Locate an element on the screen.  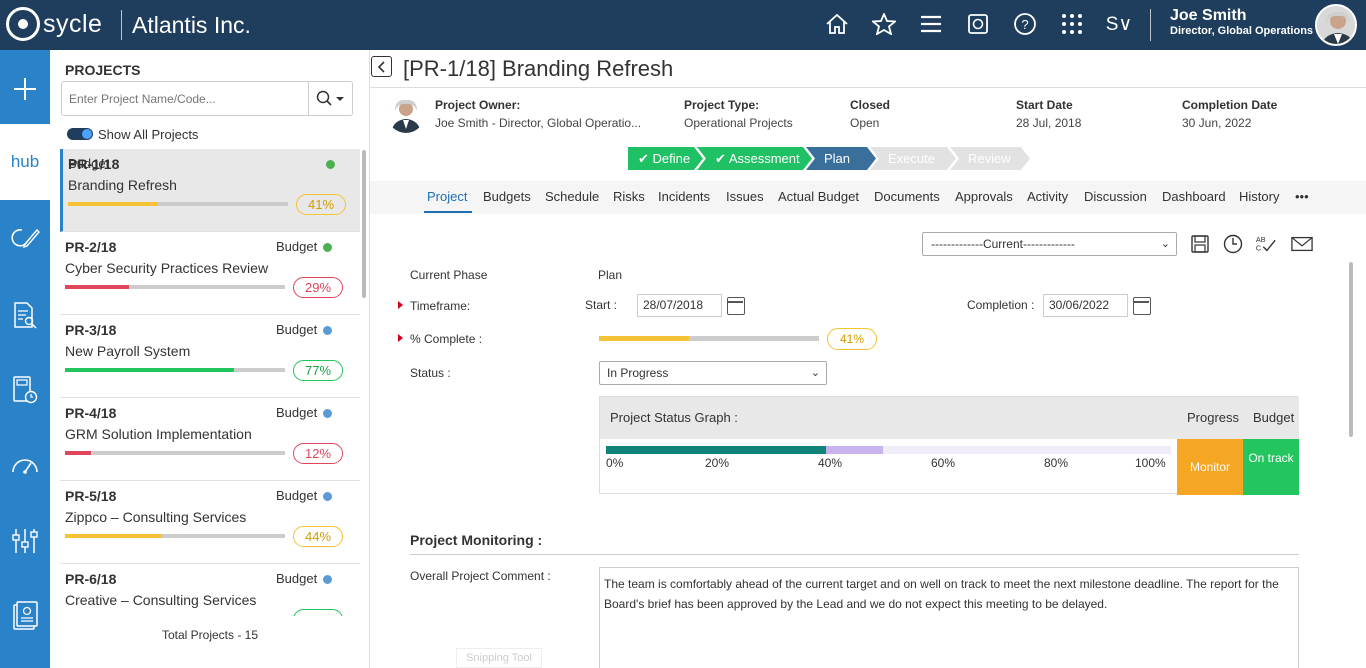
s-dropdown: S∨ is located at coordinates (1119, 24).